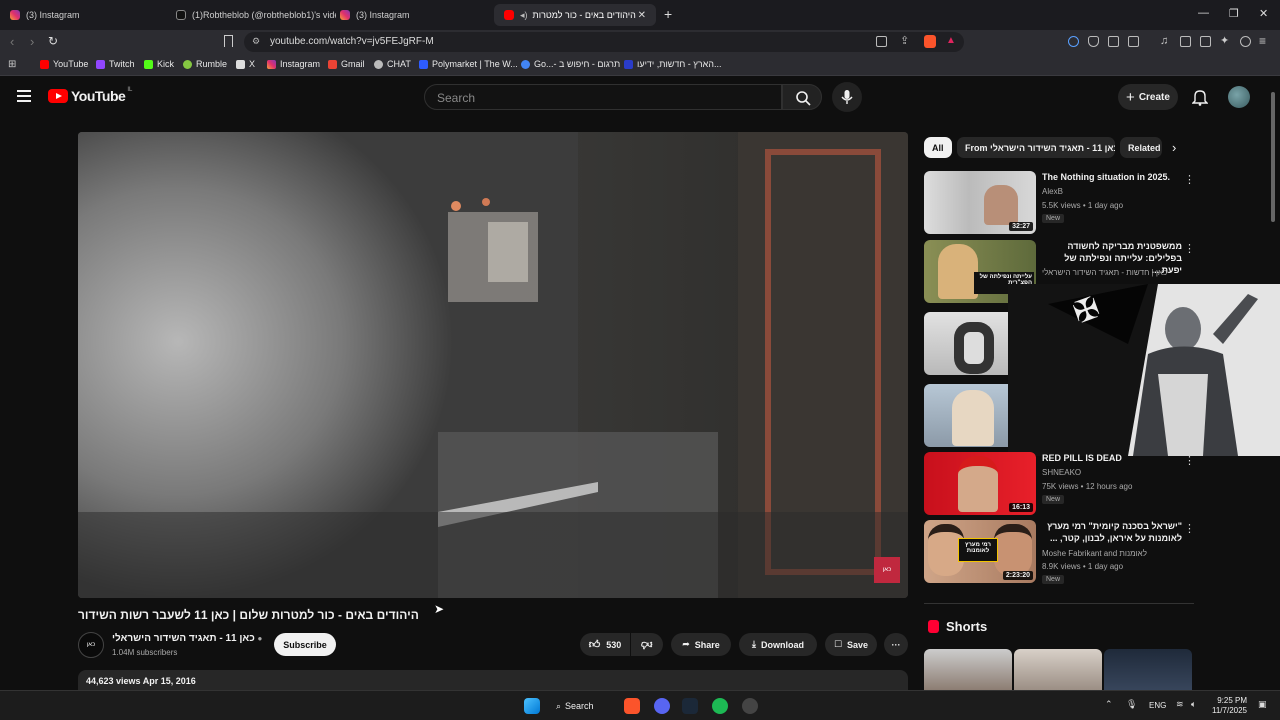 The width and height of the screenshot is (1280, 720). Describe the element at coordinates (720, 706) in the screenshot. I see `spotify-icon` at that location.